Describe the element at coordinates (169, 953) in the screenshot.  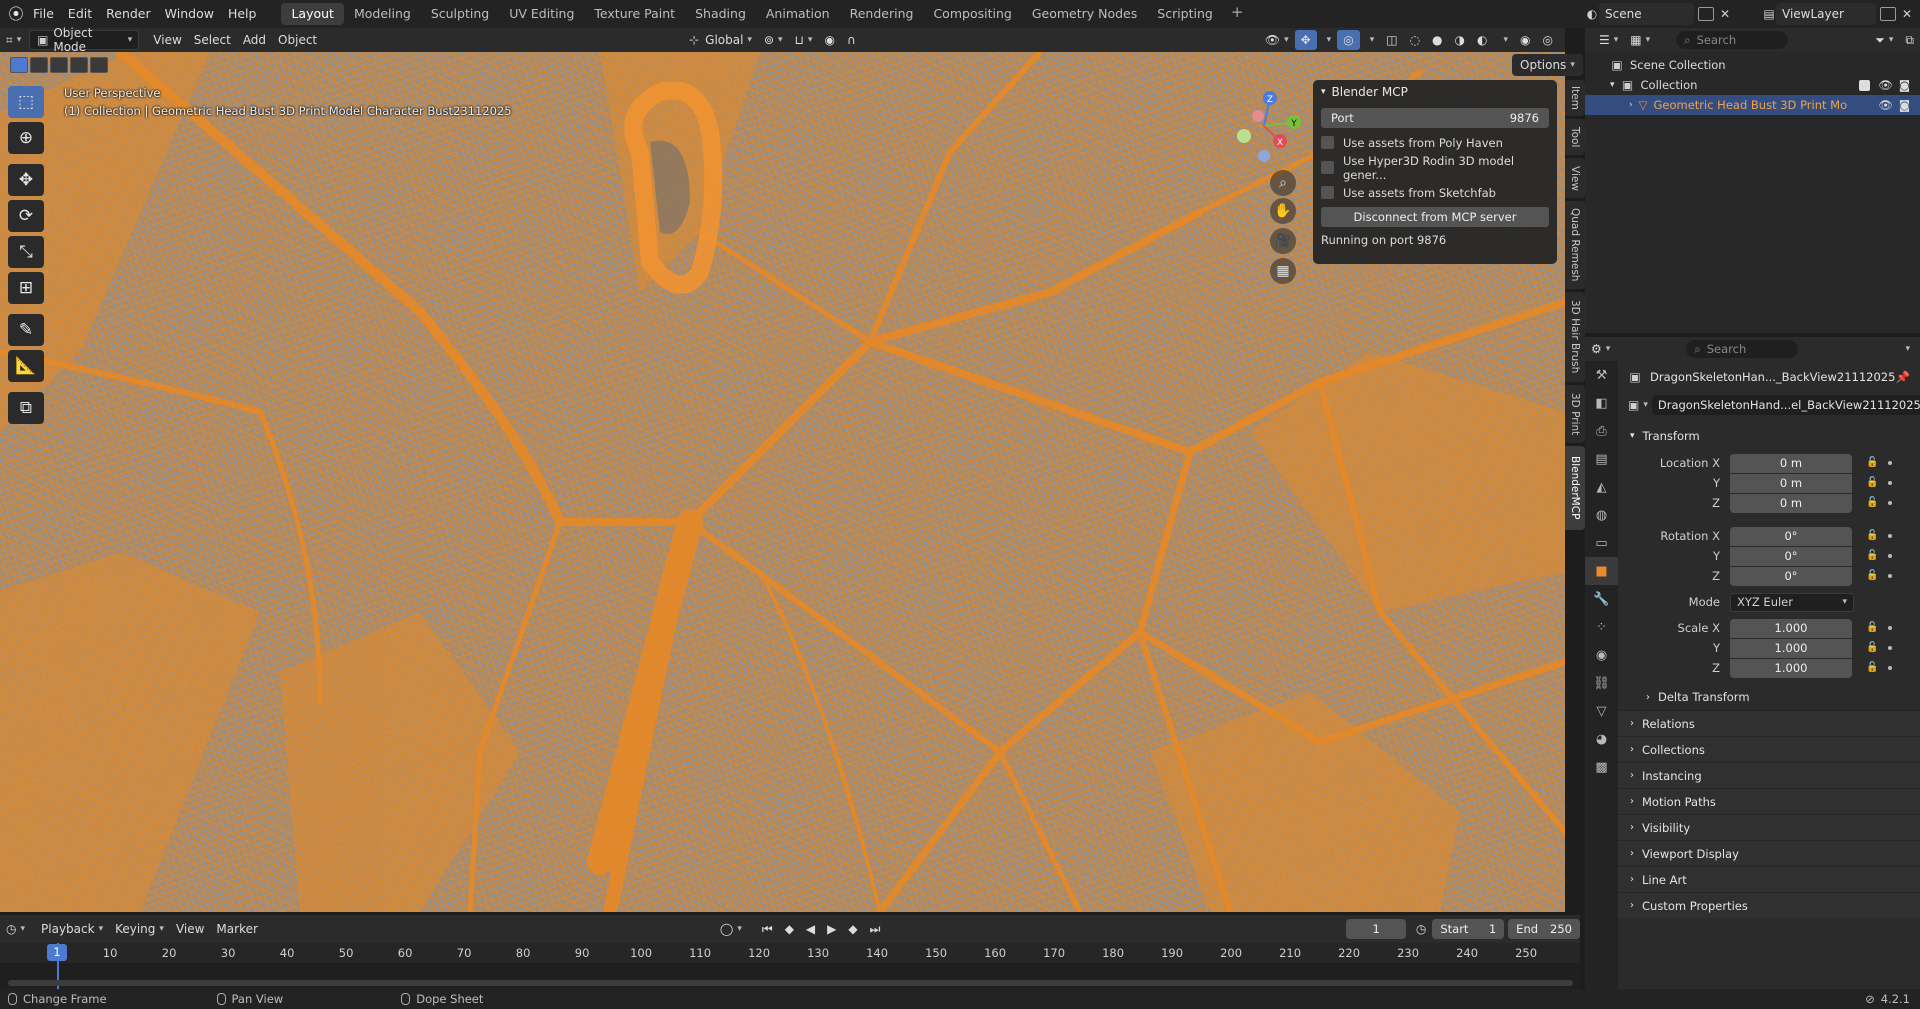
I see `frame-tick-20: 20` at that location.